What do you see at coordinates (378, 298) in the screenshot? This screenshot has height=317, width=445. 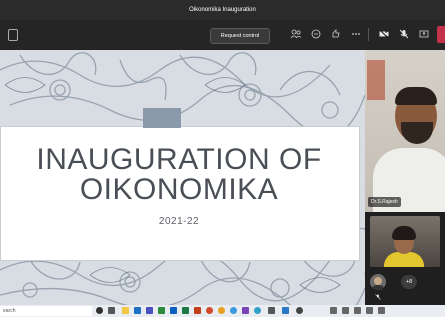 I see `participant-mic-off-icon` at bounding box center [378, 298].